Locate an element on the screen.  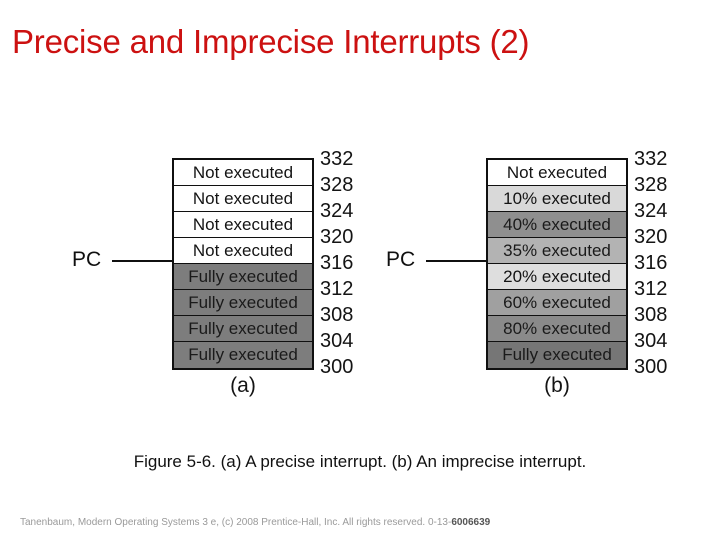
address-column-a: 332 328 324 320 316 312 308 304 300 is located at coordinates (346, 263).